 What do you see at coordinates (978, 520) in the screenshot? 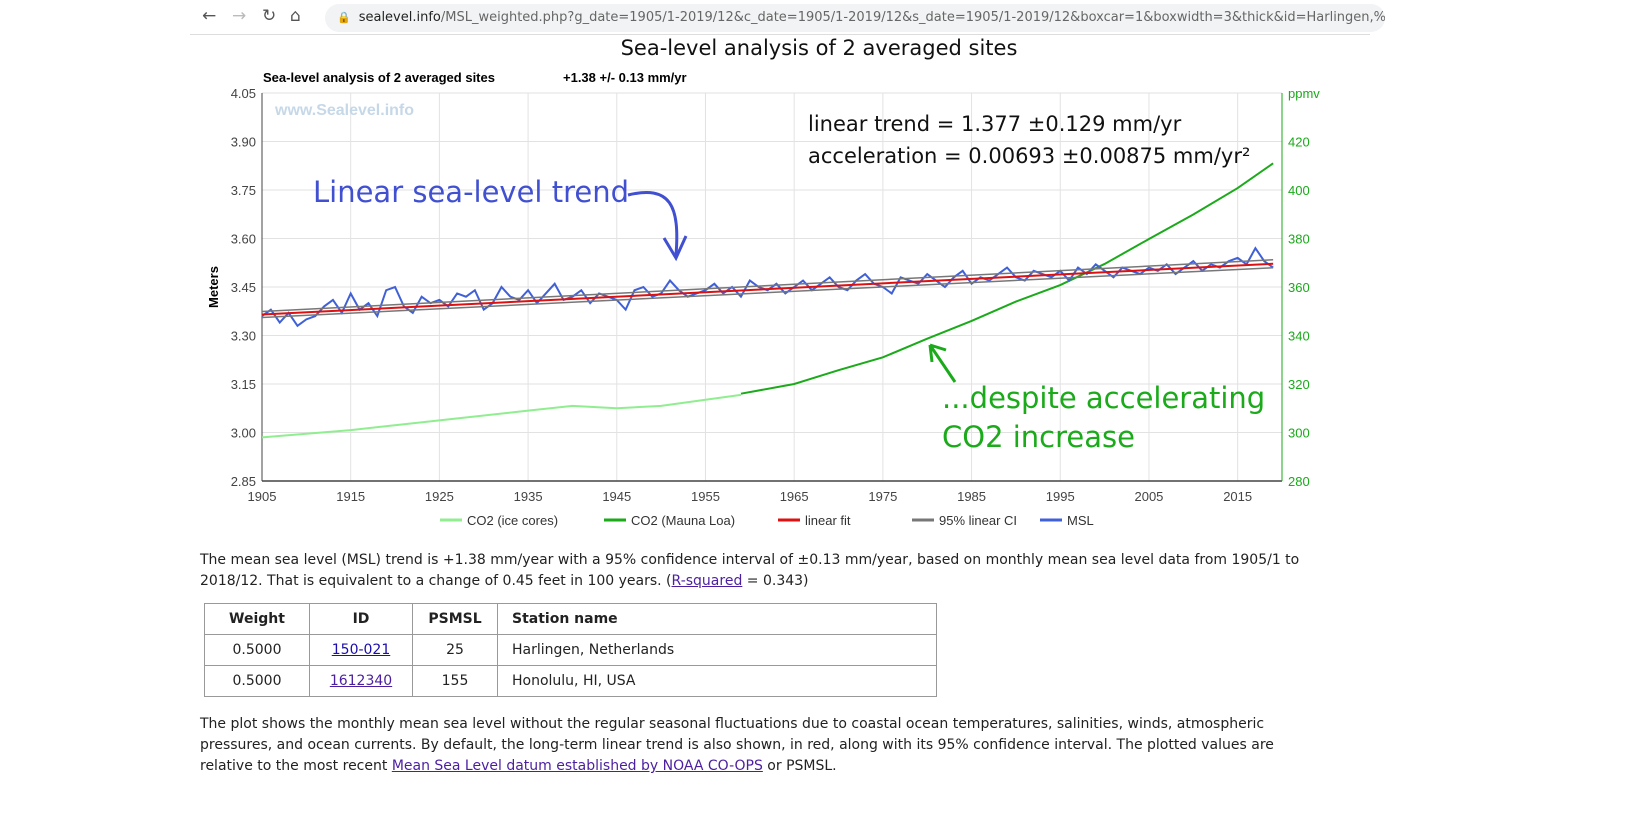
I see `legend-label: 95% linear CI` at bounding box center [978, 520].